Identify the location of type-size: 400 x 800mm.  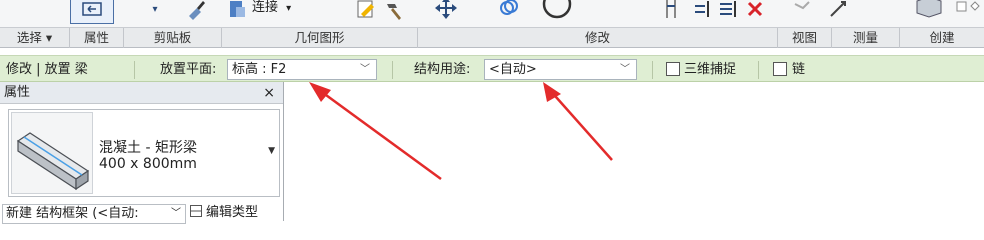
(148, 164).